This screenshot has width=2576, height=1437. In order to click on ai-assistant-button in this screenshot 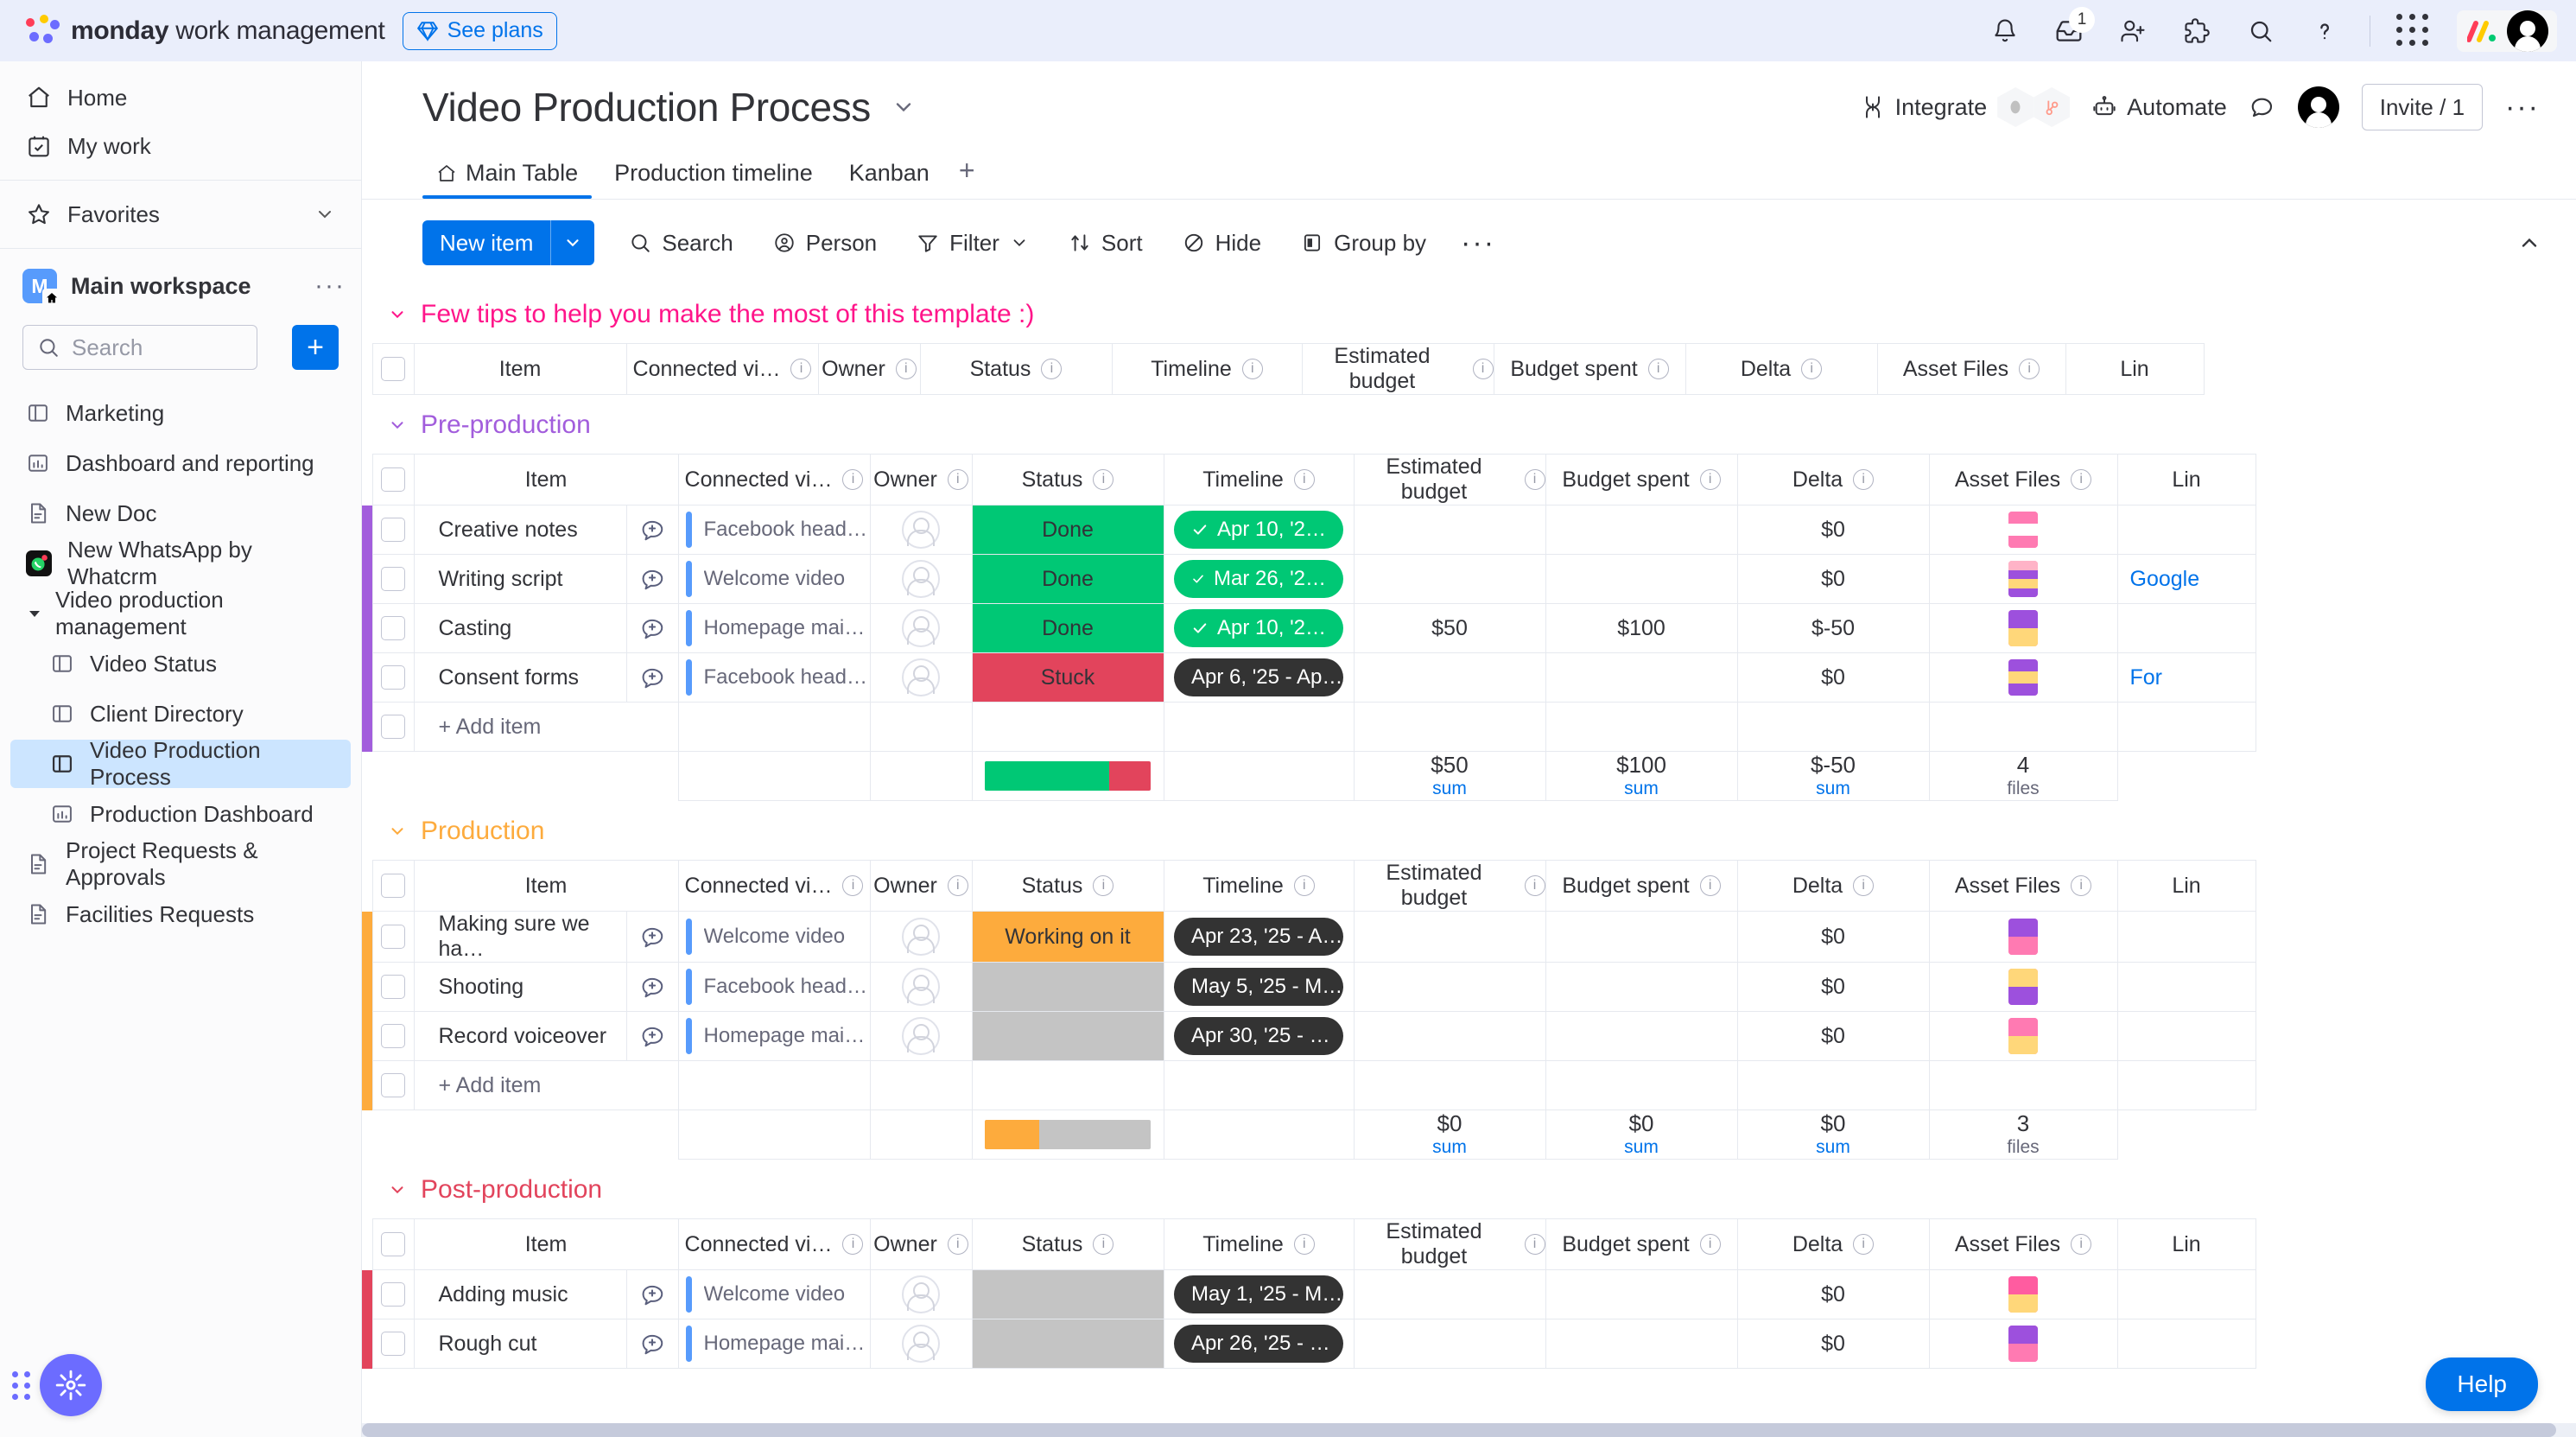, I will do `click(71, 1385)`.